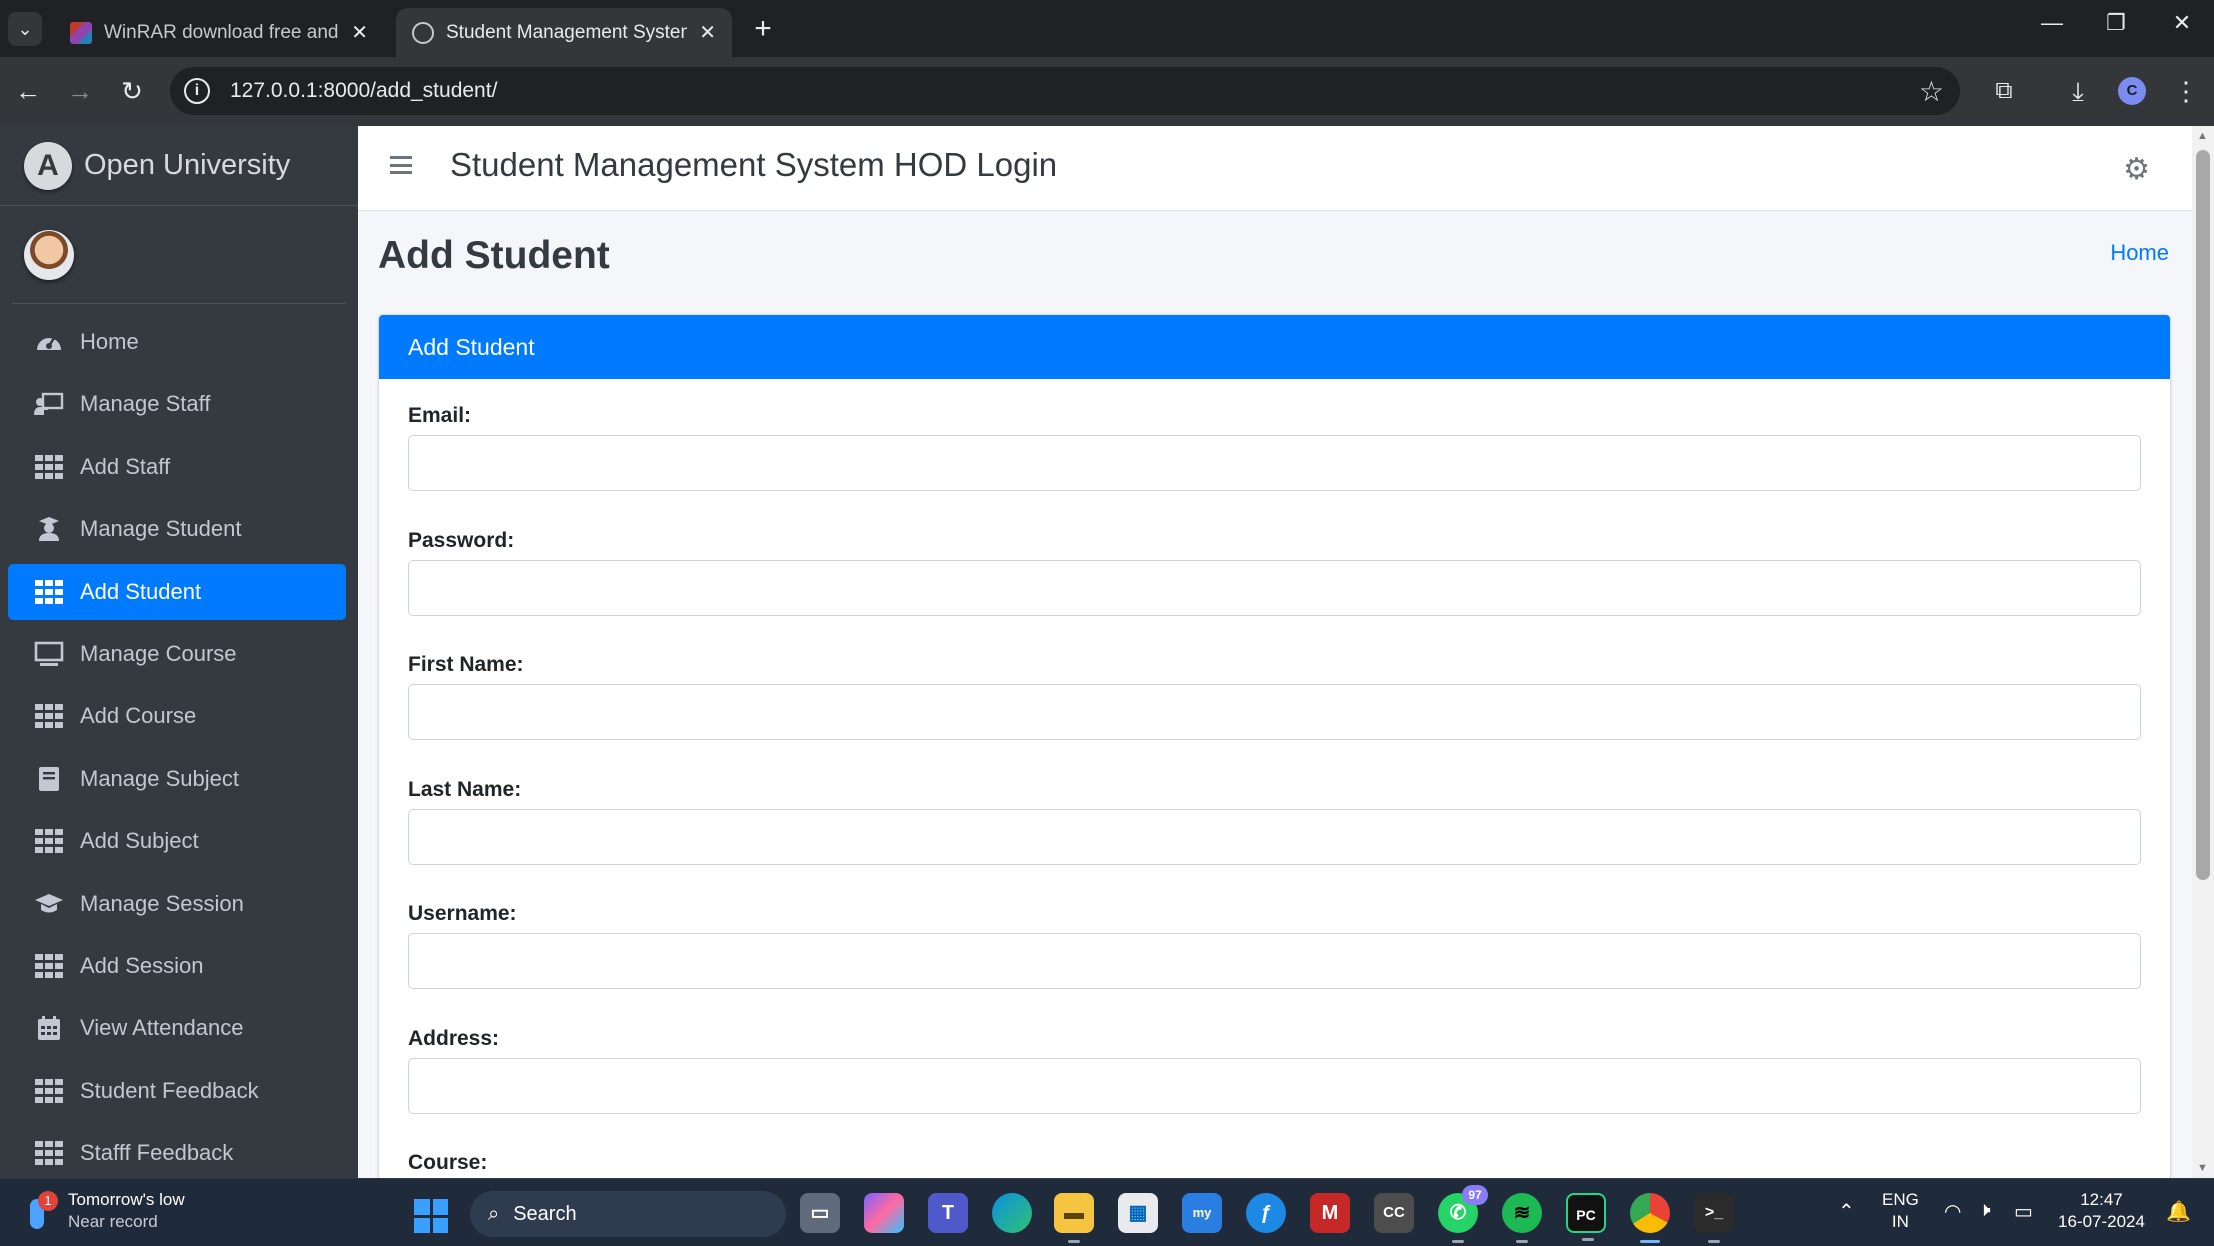 The width and height of the screenshot is (2214, 1246). What do you see at coordinates (2186, 91) in the screenshot?
I see `browser-menu-icon: ⋮` at bounding box center [2186, 91].